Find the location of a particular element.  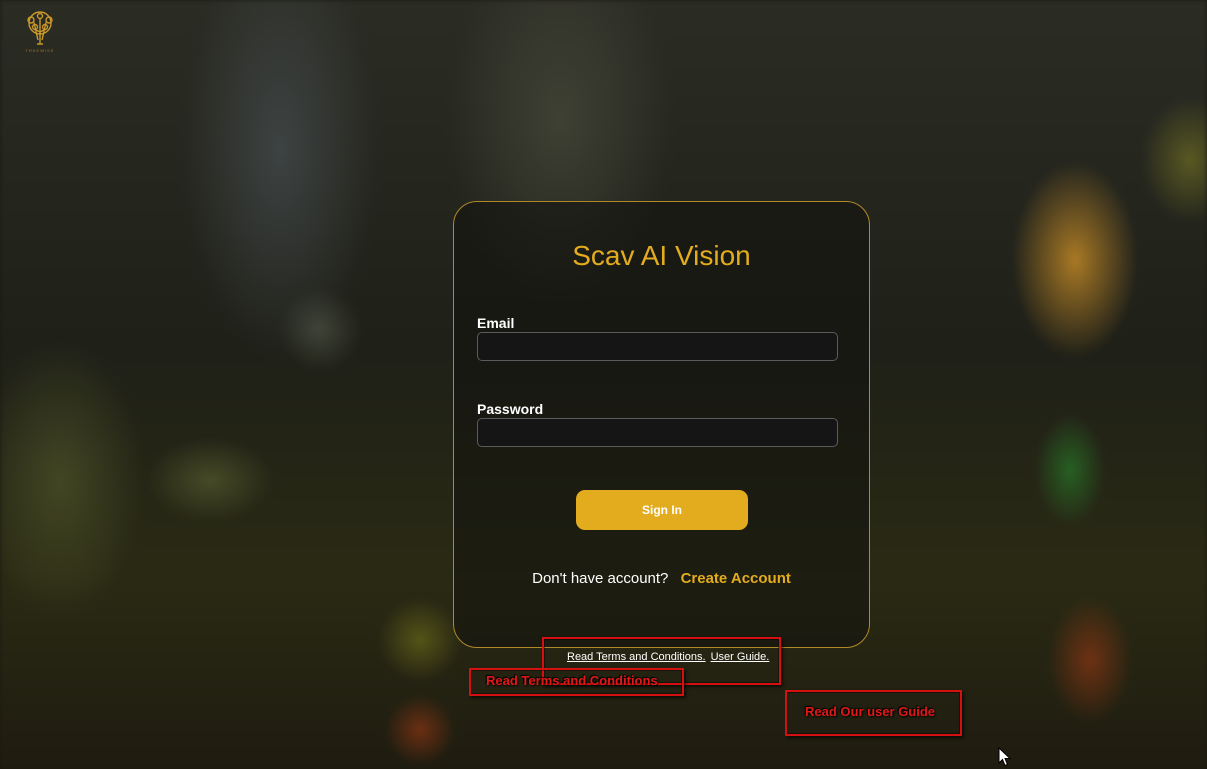

mouse-cursor-icon is located at coordinates (1005, 757).